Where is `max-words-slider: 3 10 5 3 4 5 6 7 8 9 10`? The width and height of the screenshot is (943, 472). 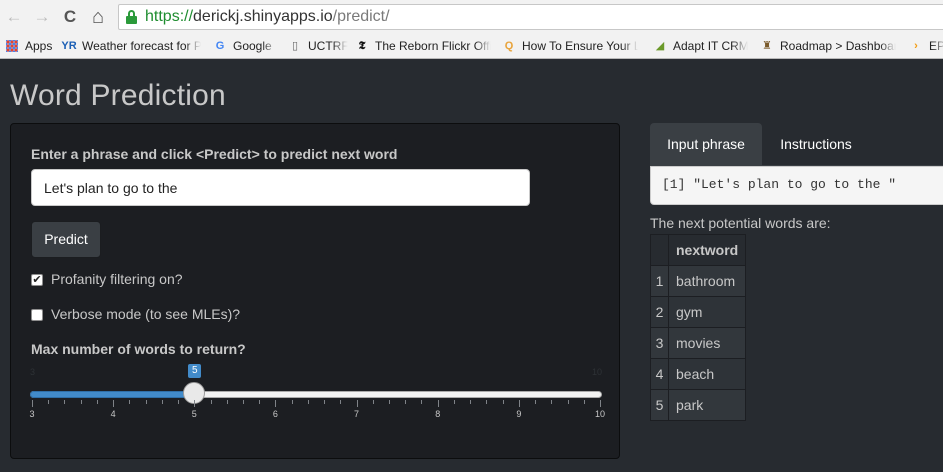 max-words-slider: 3 10 5 3 4 5 6 7 8 9 10 is located at coordinates (317, 392).